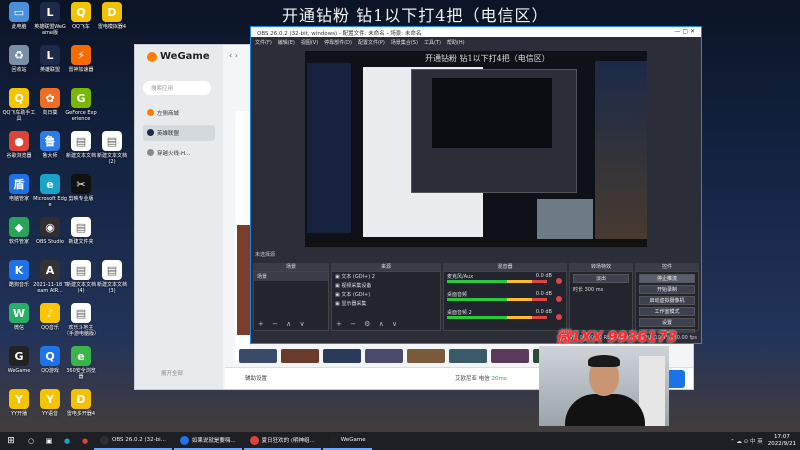 The height and width of the screenshot is (450, 800). What do you see at coordinates (371, 42) in the screenshot?
I see `obs-menu-item: 配置文件(P)` at bounding box center [371, 42].